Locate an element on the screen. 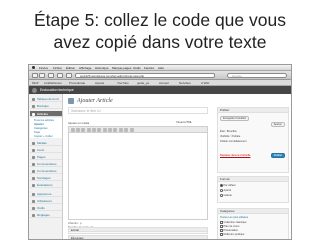  sidebar-subitem: Copier + Coller is located at coordinates (46, 136).